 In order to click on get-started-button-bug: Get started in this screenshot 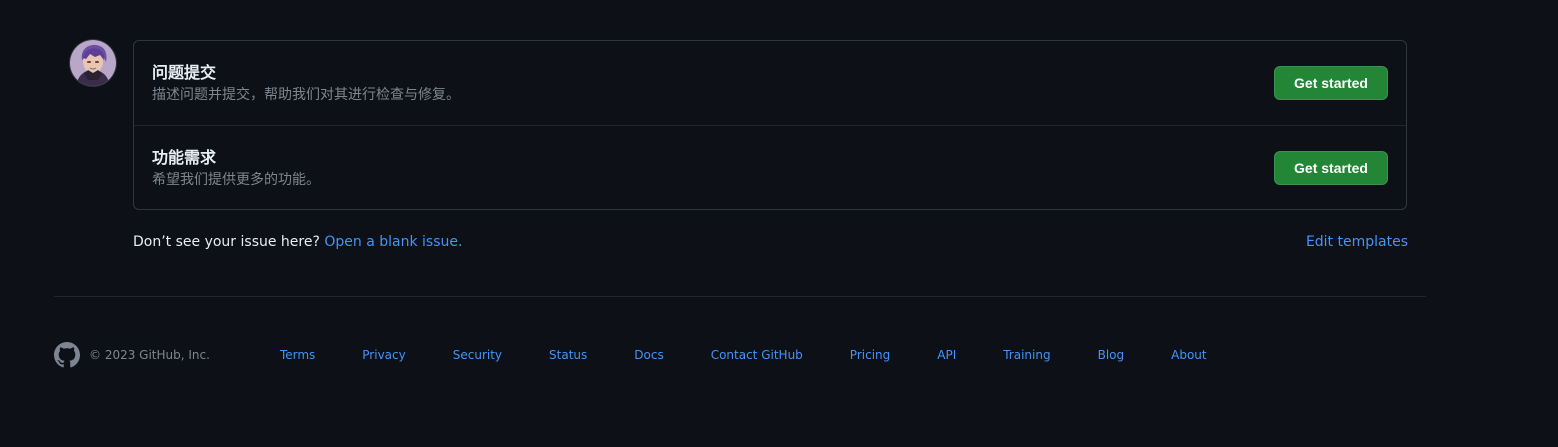, I will do `click(1331, 83)`.